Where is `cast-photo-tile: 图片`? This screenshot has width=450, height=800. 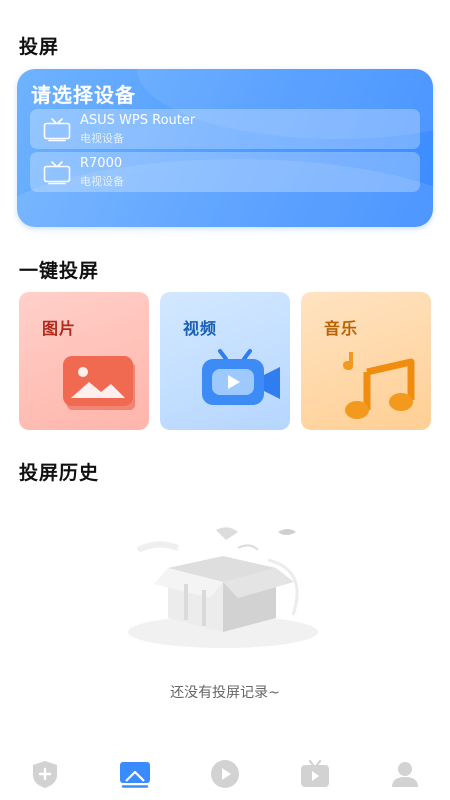
cast-photo-tile: 图片 is located at coordinates (84, 361).